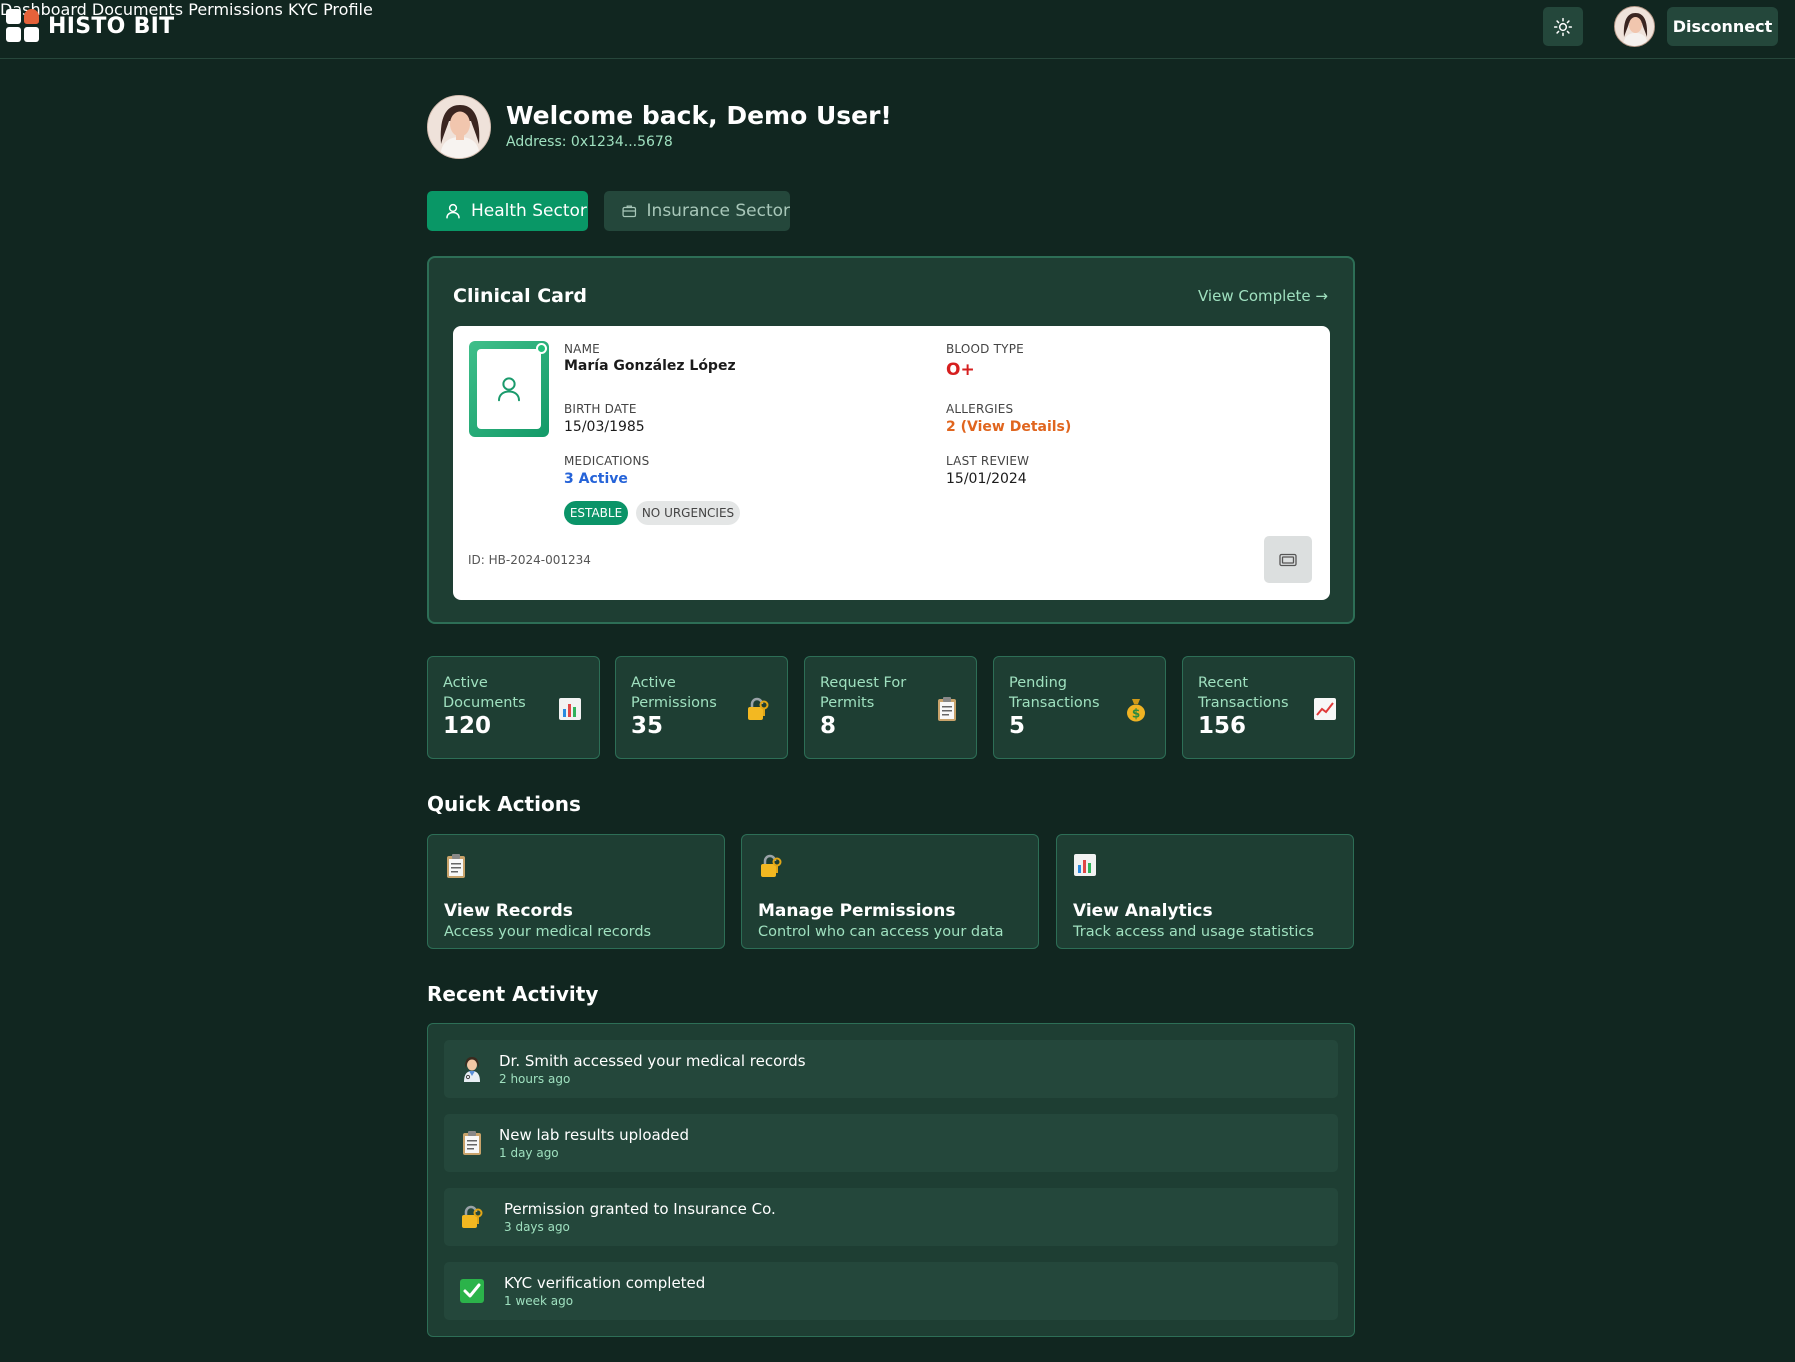 Image resolution: width=1795 pixels, height=1362 pixels. Describe the element at coordinates (828, 726) in the screenshot. I see `stat-value: 8` at that location.